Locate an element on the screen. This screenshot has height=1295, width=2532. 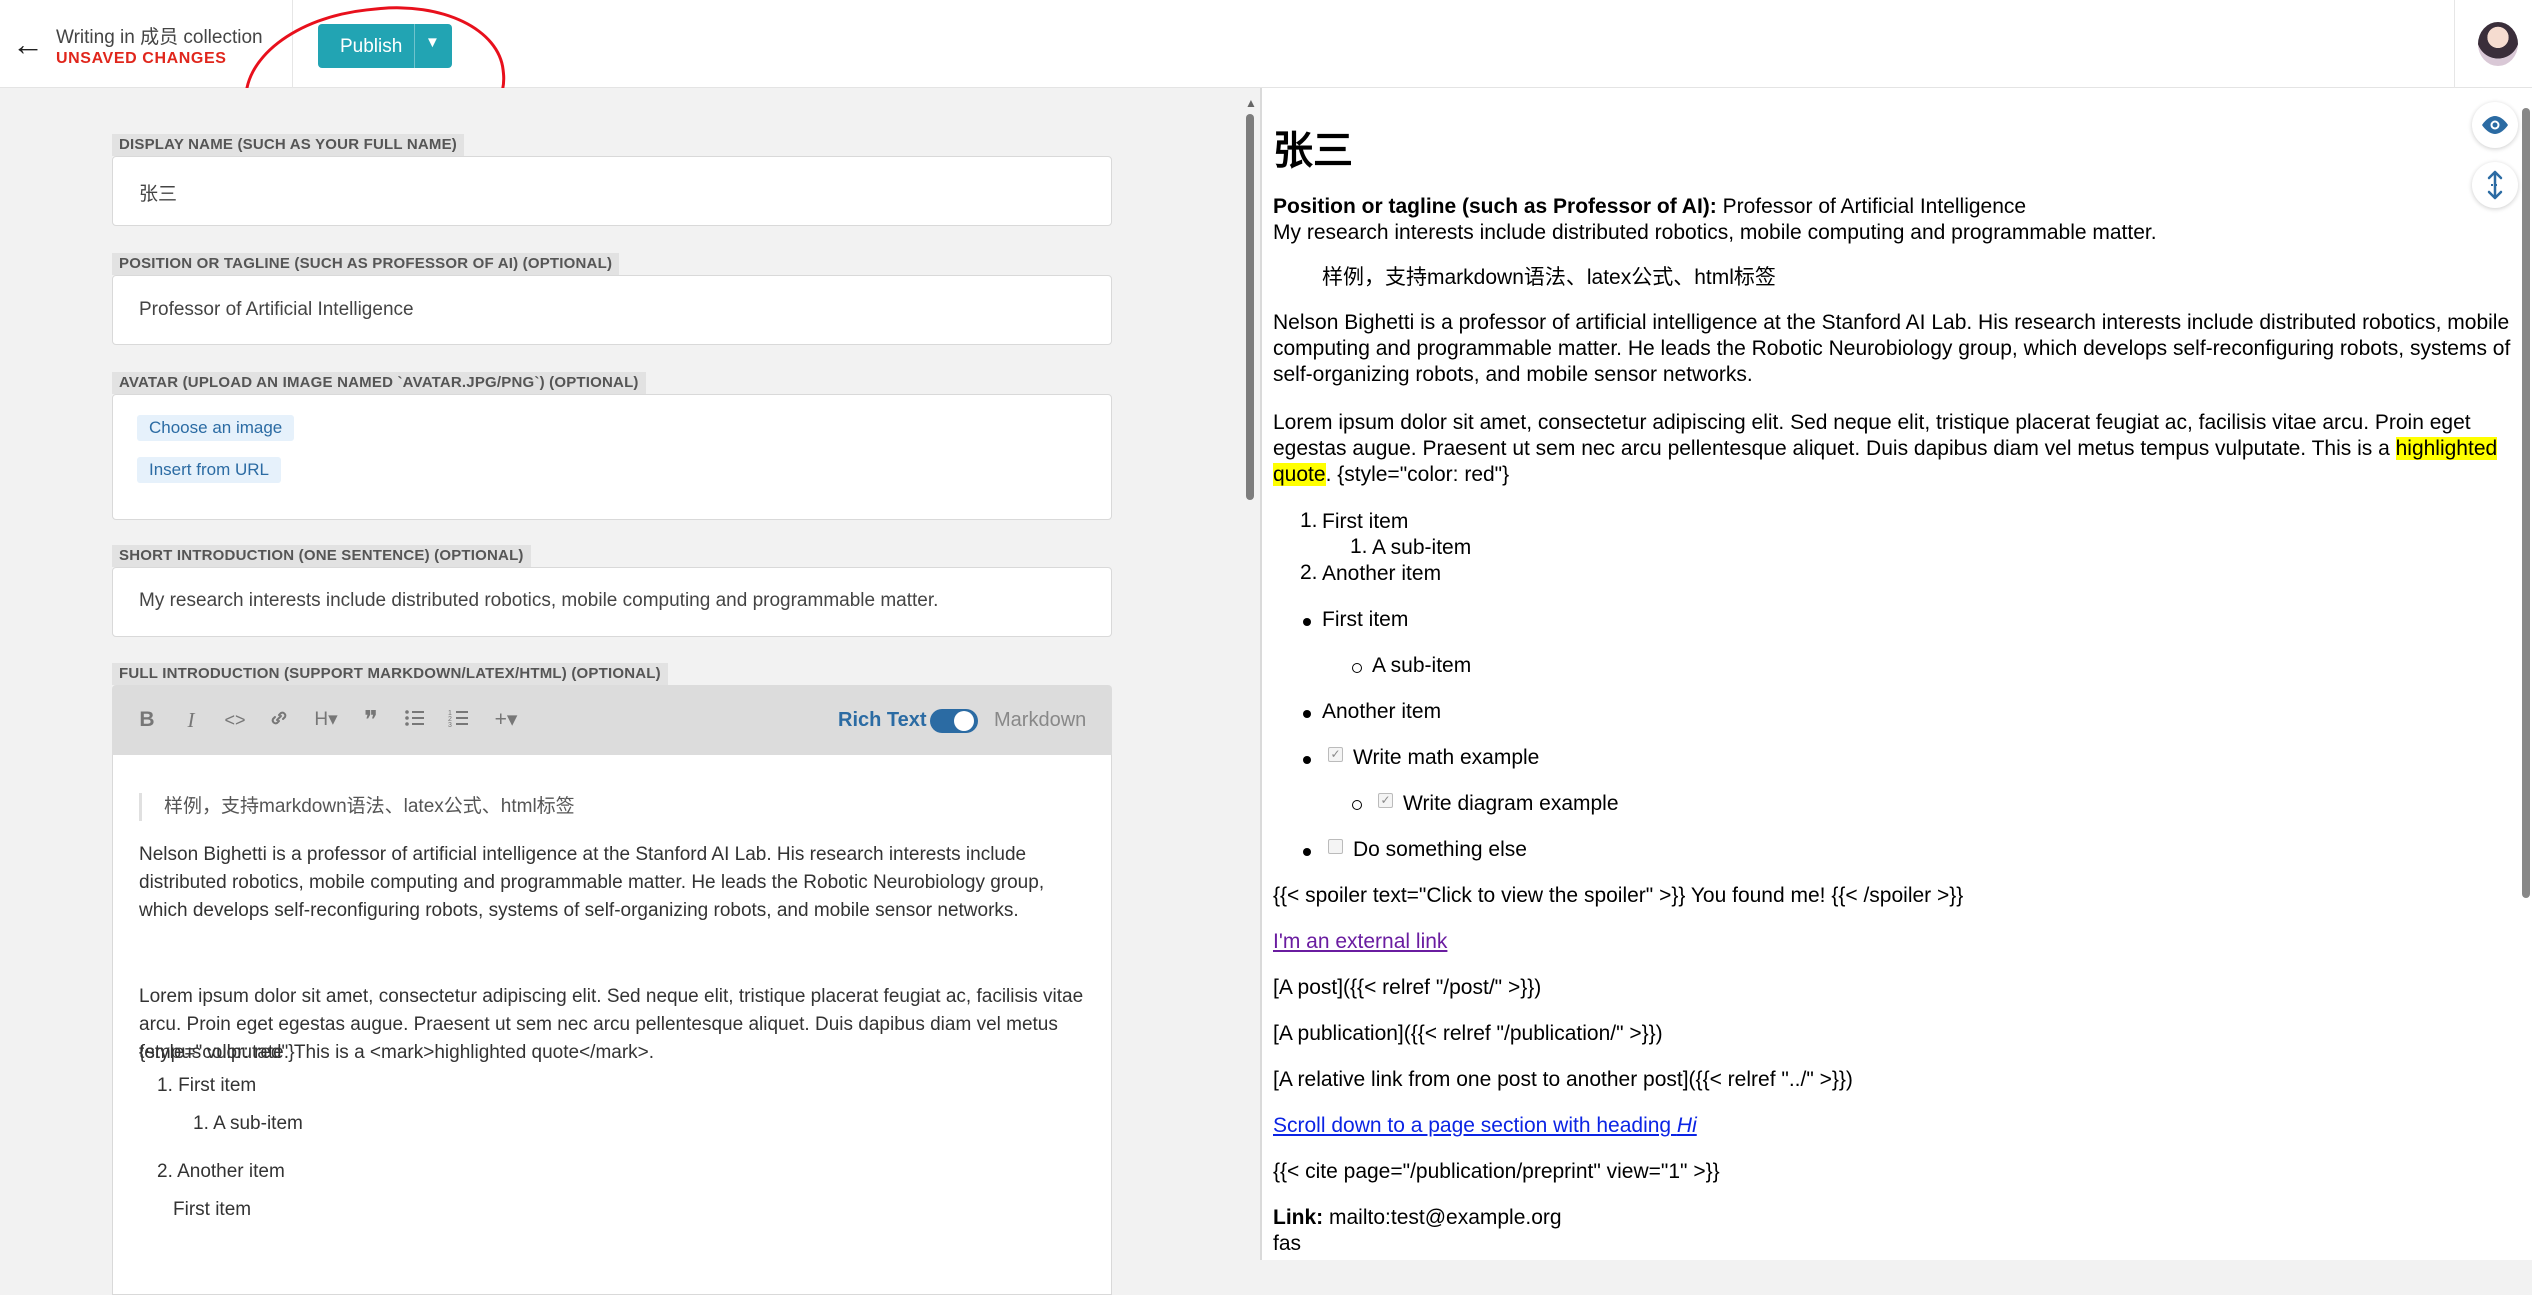
add-block-icon: +▾ is located at coordinates (506, 720).